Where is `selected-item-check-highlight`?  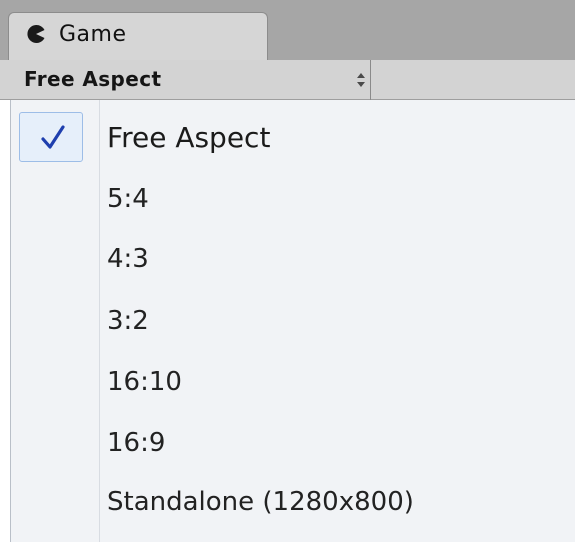 selected-item-check-highlight is located at coordinates (51, 137).